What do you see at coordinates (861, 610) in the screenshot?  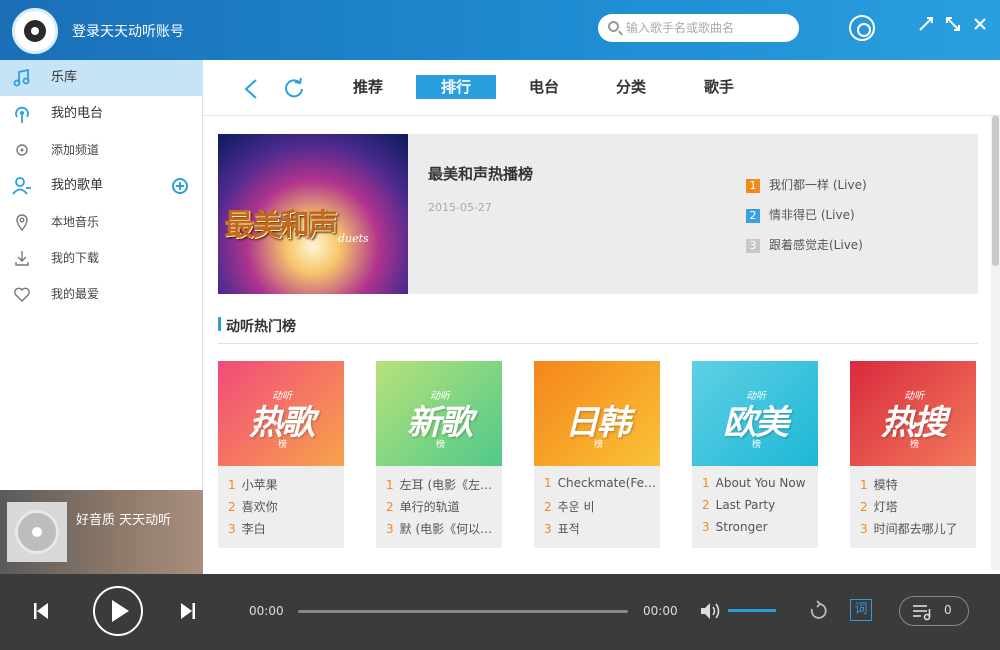 I see `lyrics-button: 词` at bounding box center [861, 610].